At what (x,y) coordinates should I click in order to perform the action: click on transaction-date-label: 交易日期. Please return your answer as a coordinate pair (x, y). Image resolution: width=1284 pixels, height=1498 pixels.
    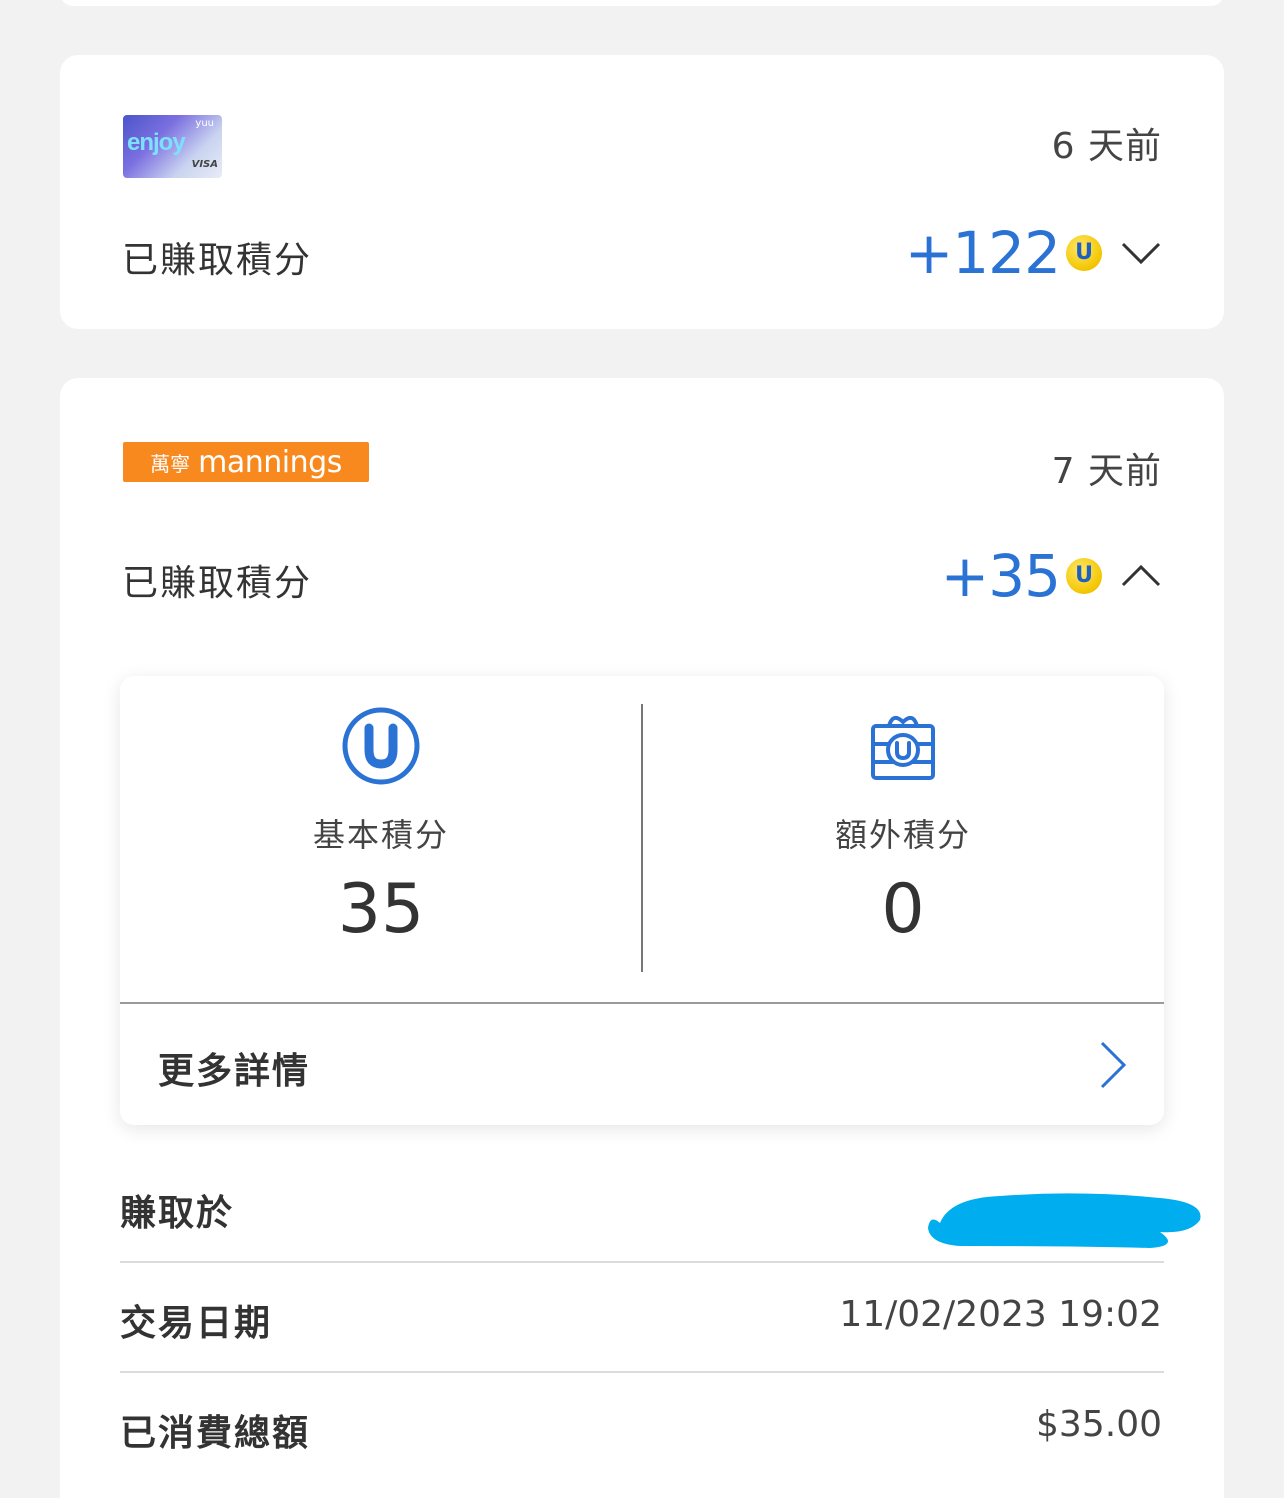
    Looking at the image, I should click on (196, 1323).